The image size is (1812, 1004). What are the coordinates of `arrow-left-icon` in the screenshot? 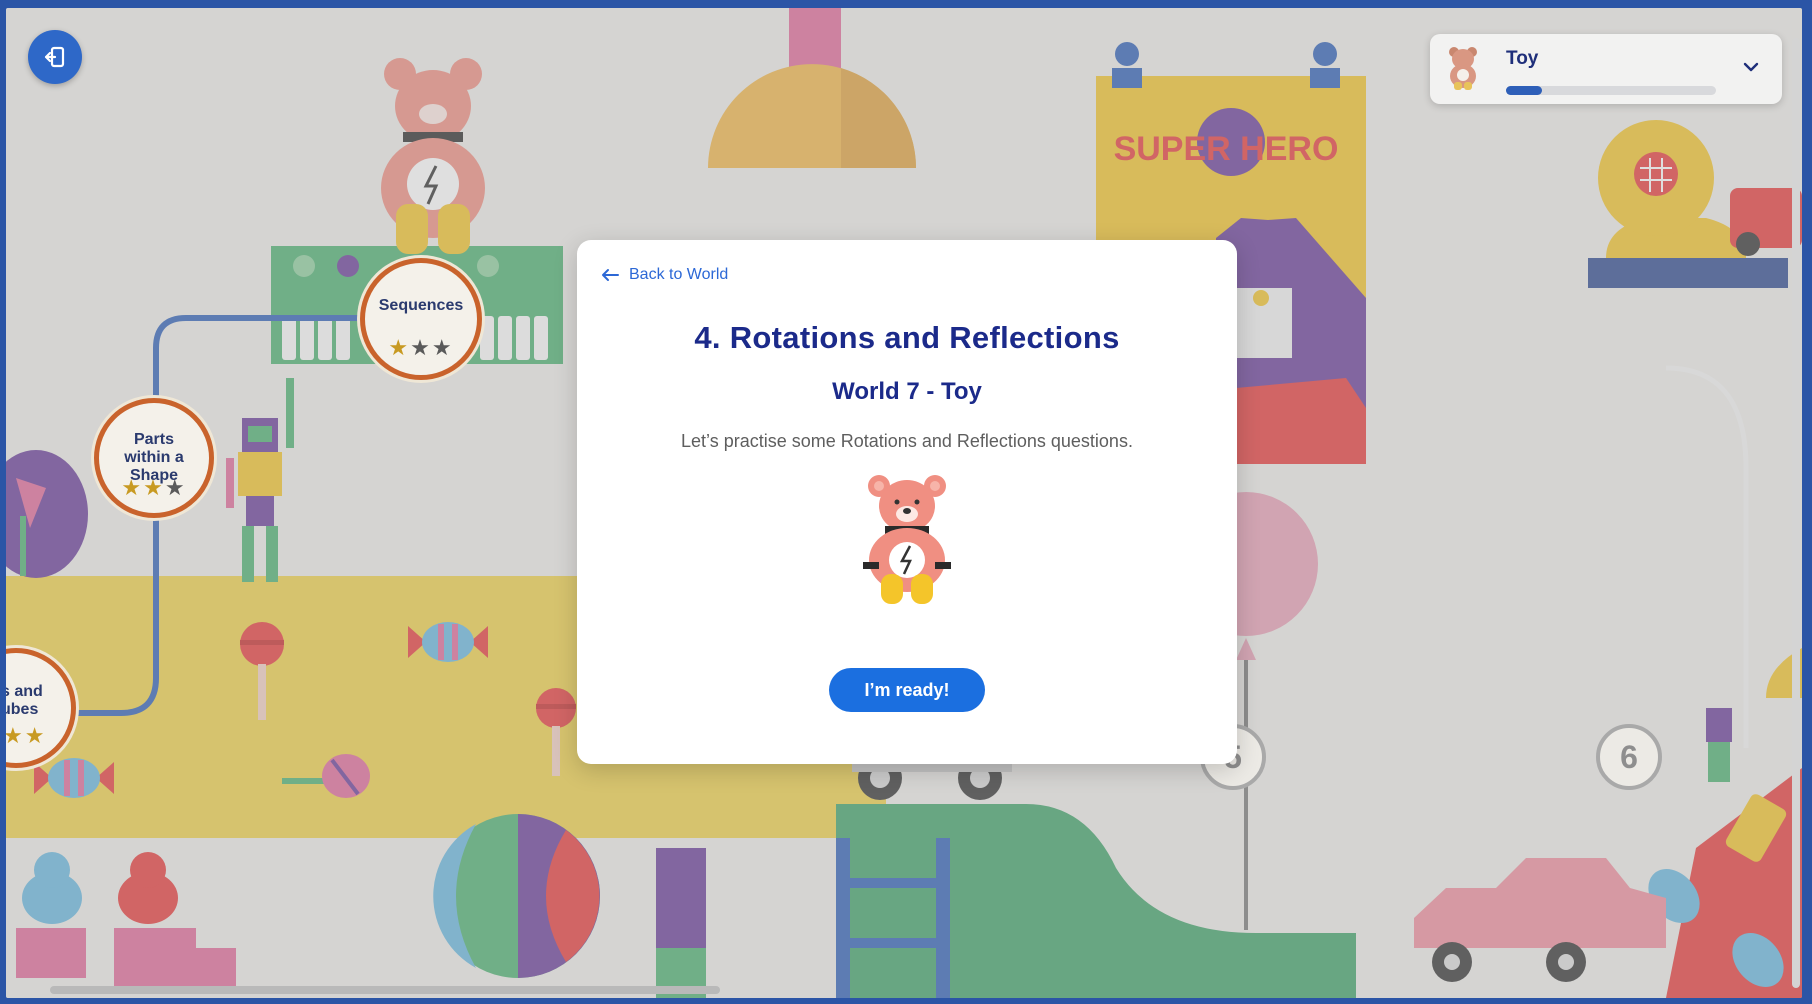 It's located at (610, 275).